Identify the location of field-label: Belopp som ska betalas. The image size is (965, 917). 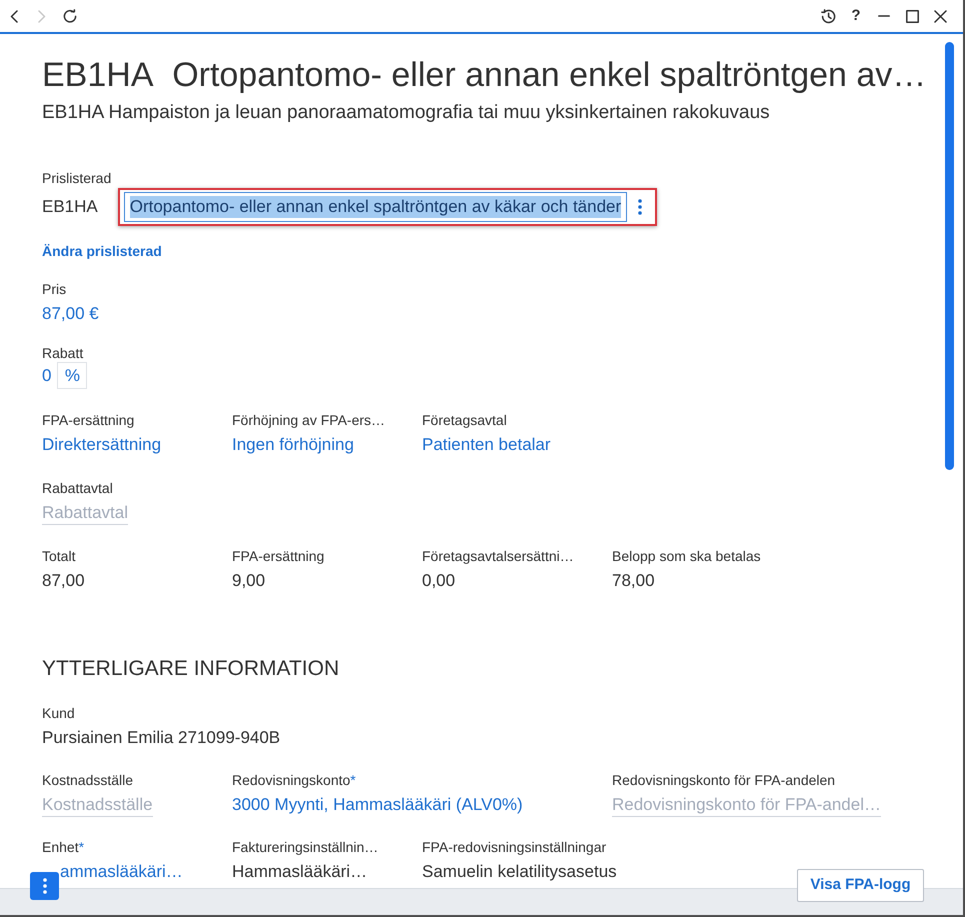
(686, 556).